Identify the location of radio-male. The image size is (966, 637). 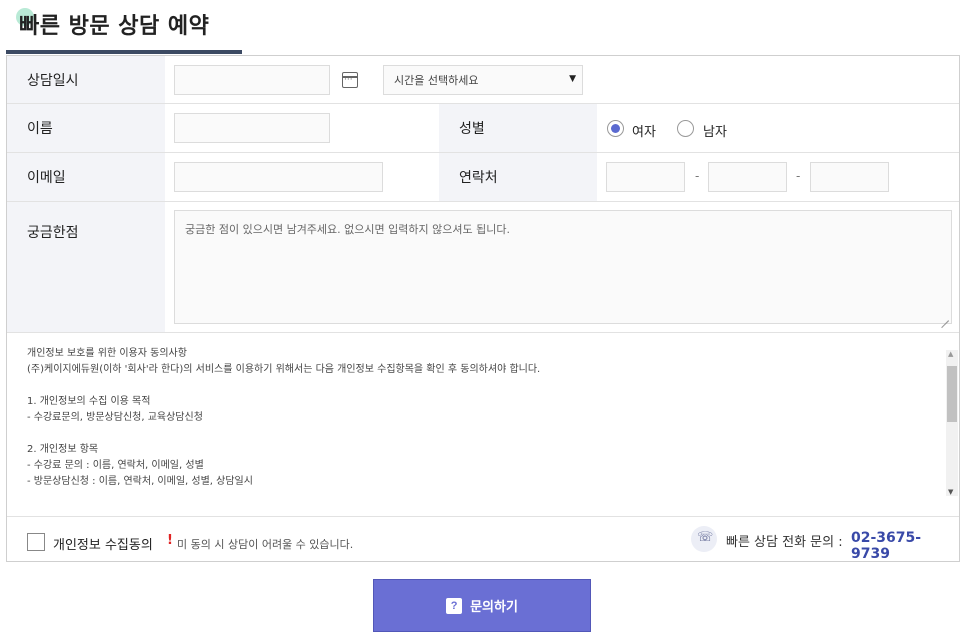
(685, 128).